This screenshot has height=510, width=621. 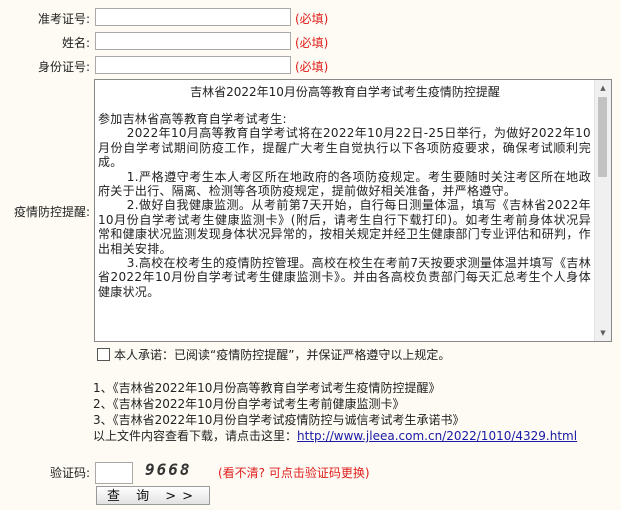 What do you see at coordinates (193, 41) in the screenshot?
I see `name-input` at bounding box center [193, 41].